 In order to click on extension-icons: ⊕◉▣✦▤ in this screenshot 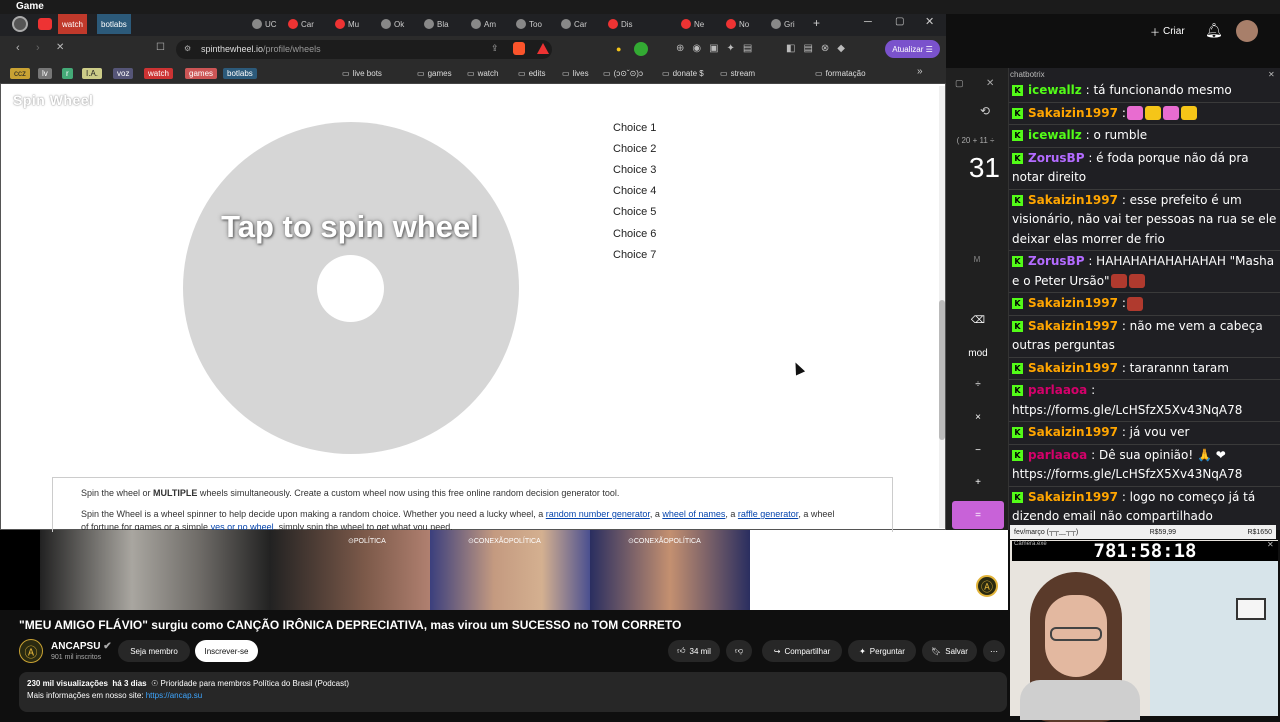, I will do `click(718, 48)`.